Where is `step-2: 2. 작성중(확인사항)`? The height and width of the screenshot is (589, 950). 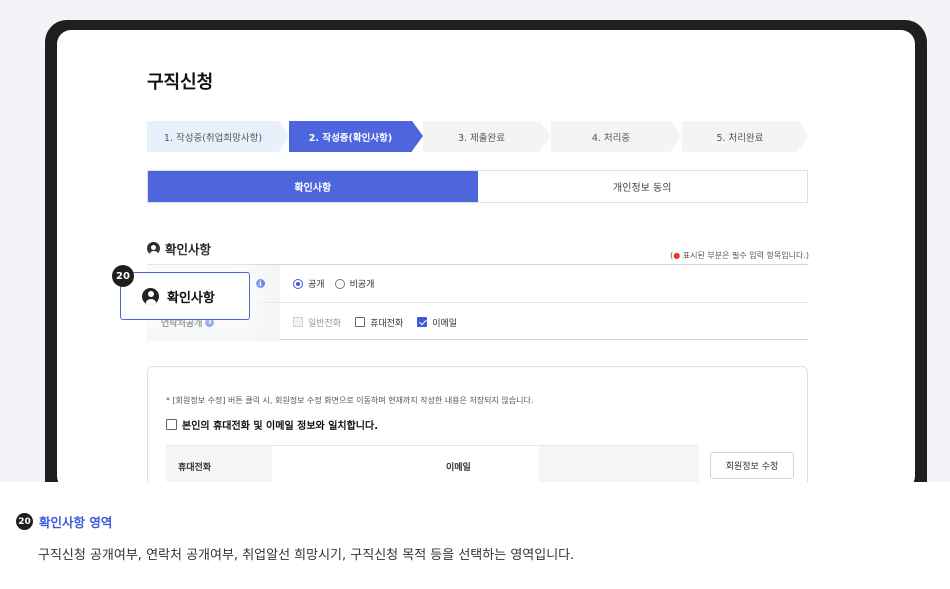
step-2: 2. 작성중(확인사항) is located at coordinates (350, 136).